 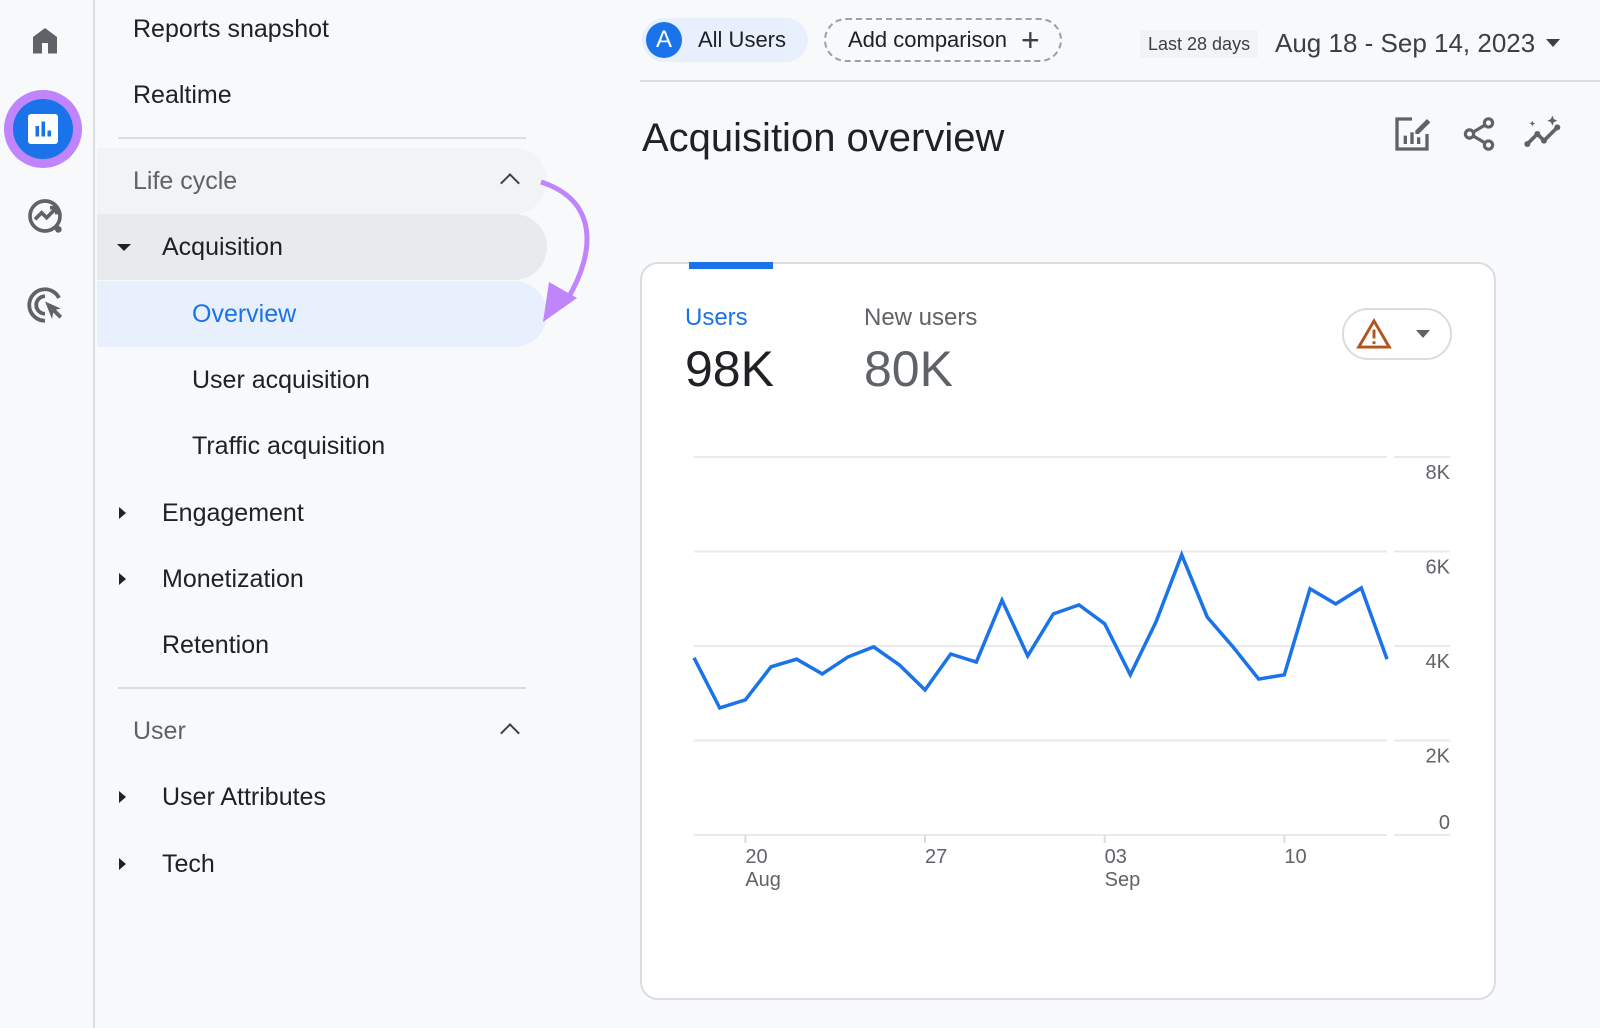 What do you see at coordinates (182, 94) in the screenshot?
I see `nav-item-label: Realtime` at bounding box center [182, 94].